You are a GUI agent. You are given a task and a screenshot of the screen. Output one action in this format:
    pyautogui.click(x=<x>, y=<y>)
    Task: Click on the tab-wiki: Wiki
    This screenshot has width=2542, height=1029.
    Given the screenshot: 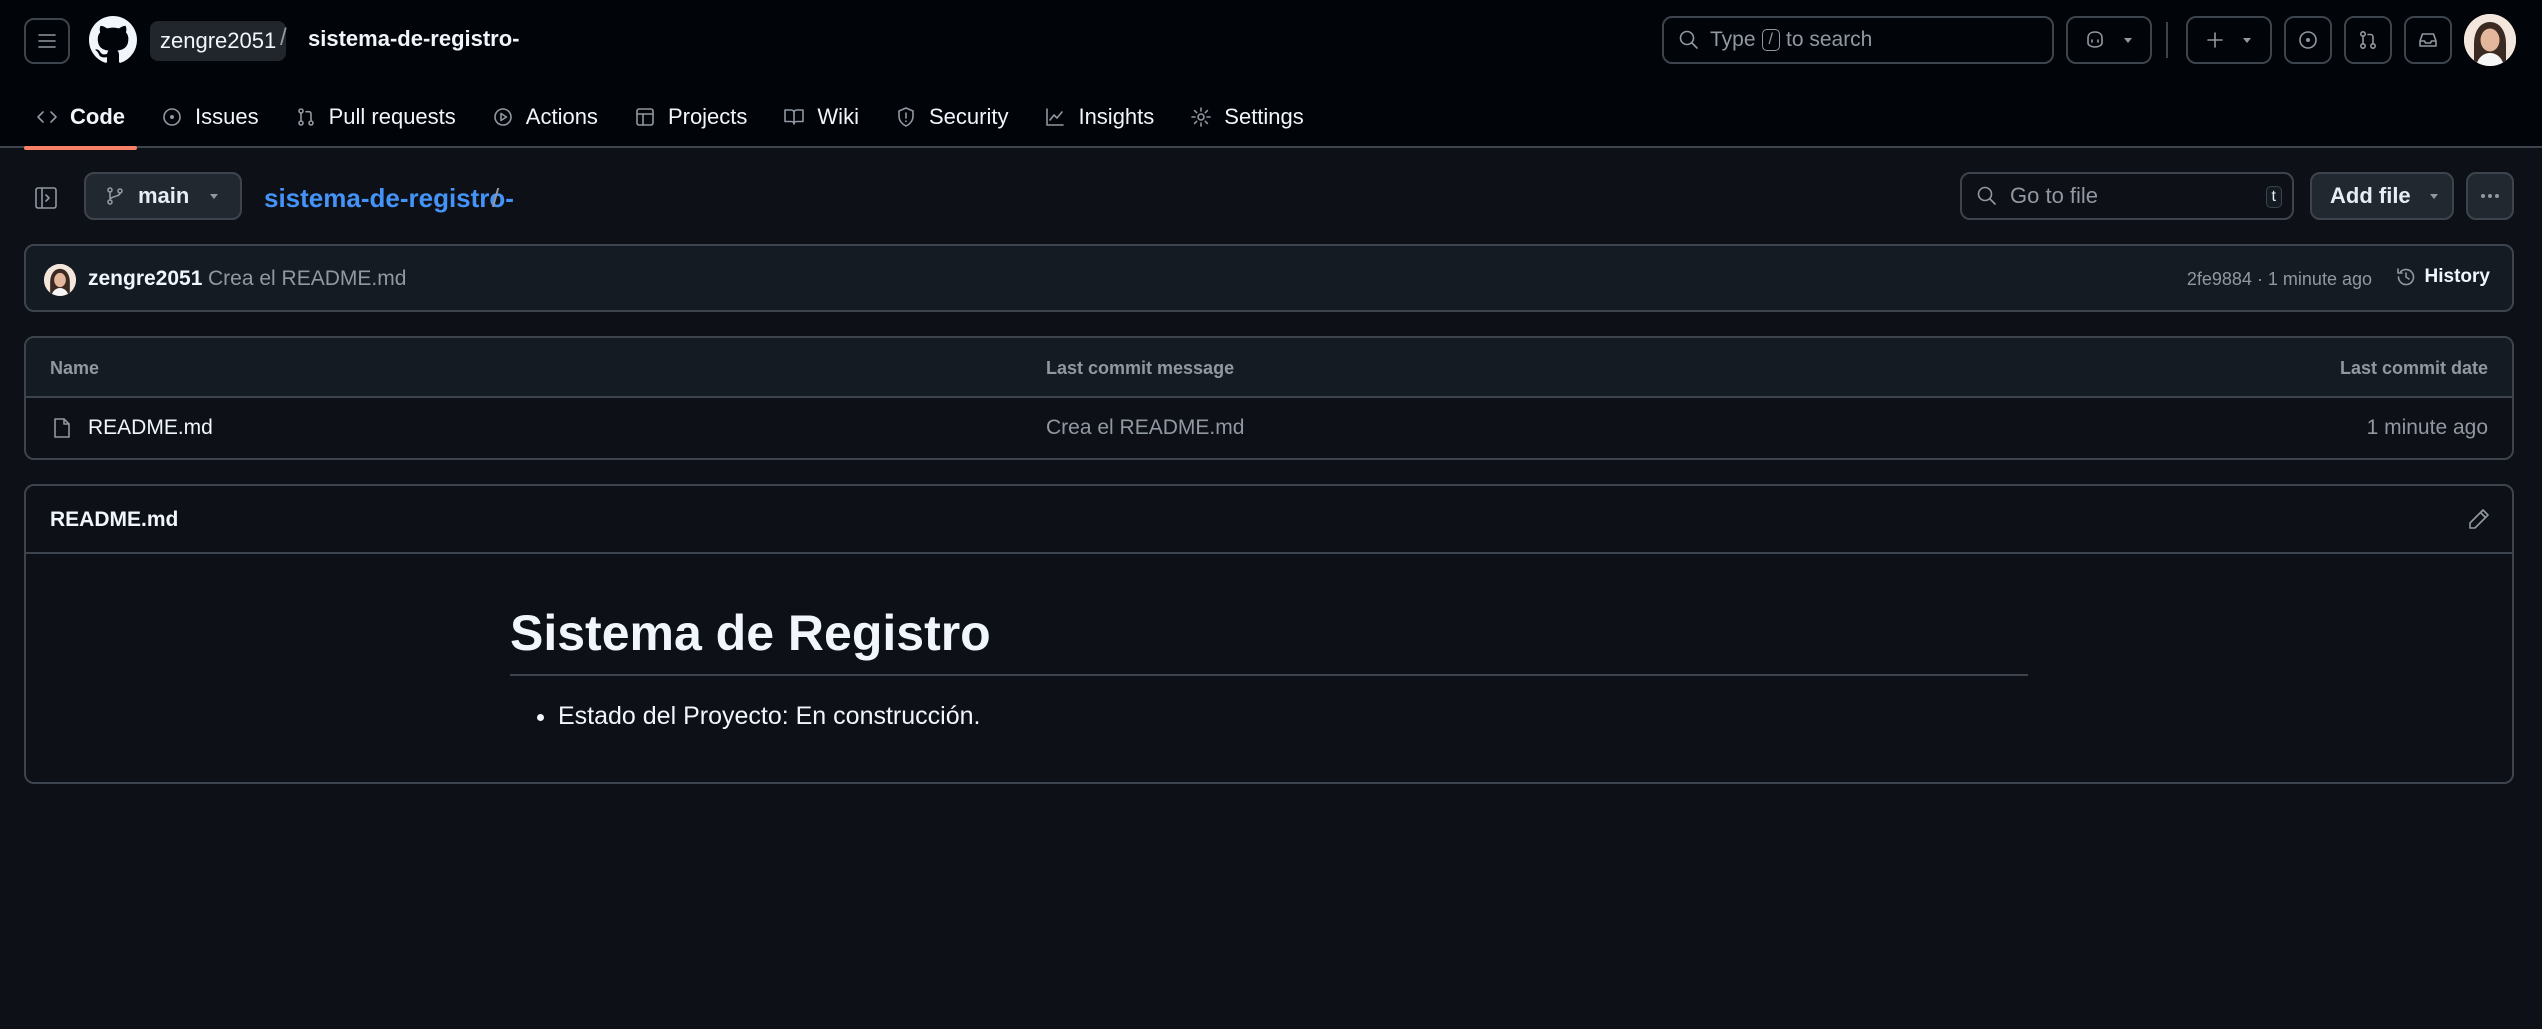 What is the action you would take?
    pyautogui.click(x=821, y=117)
    